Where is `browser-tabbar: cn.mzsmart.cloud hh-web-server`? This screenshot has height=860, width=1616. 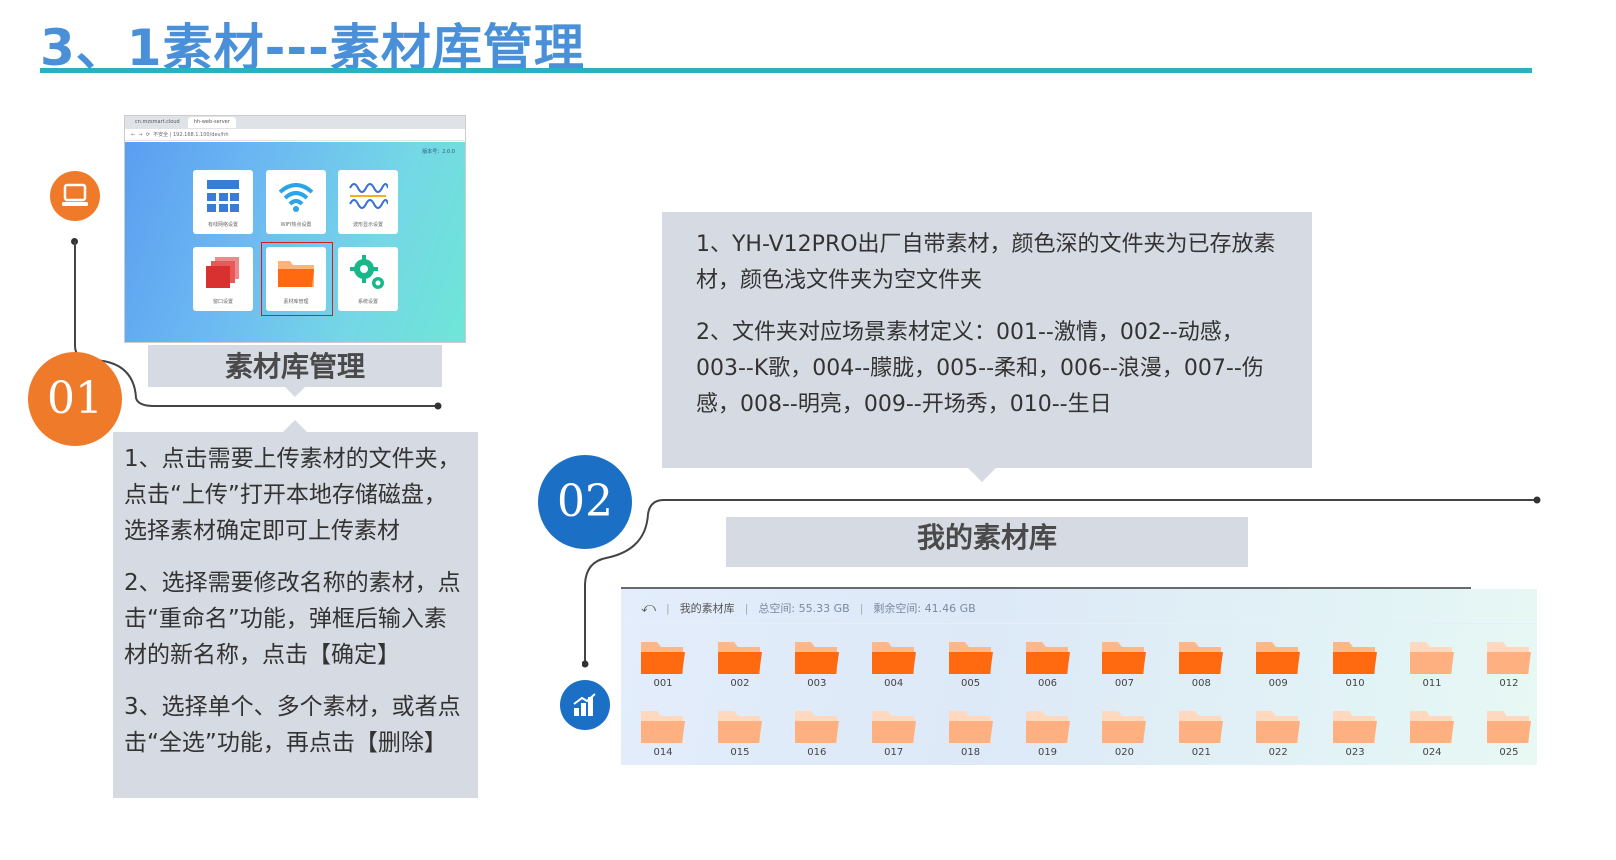
browser-tabbar: cn.mzsmart.cloud hh-web-server is located at coordinates (295, 122).